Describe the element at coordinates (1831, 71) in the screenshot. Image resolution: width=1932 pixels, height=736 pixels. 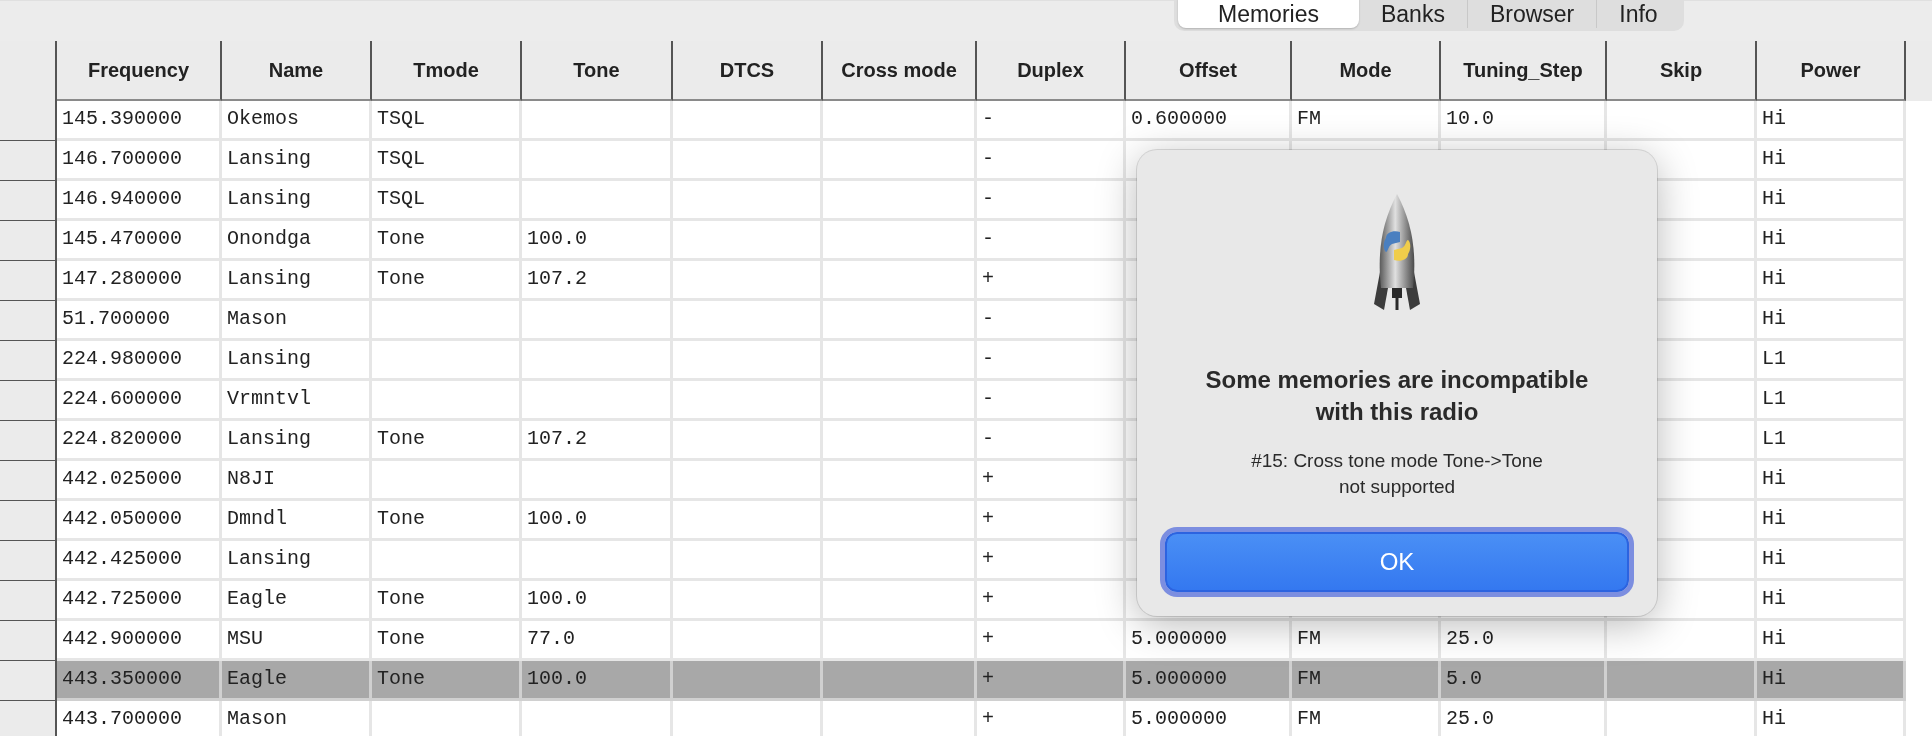
I see `column-header: Power` at that location.